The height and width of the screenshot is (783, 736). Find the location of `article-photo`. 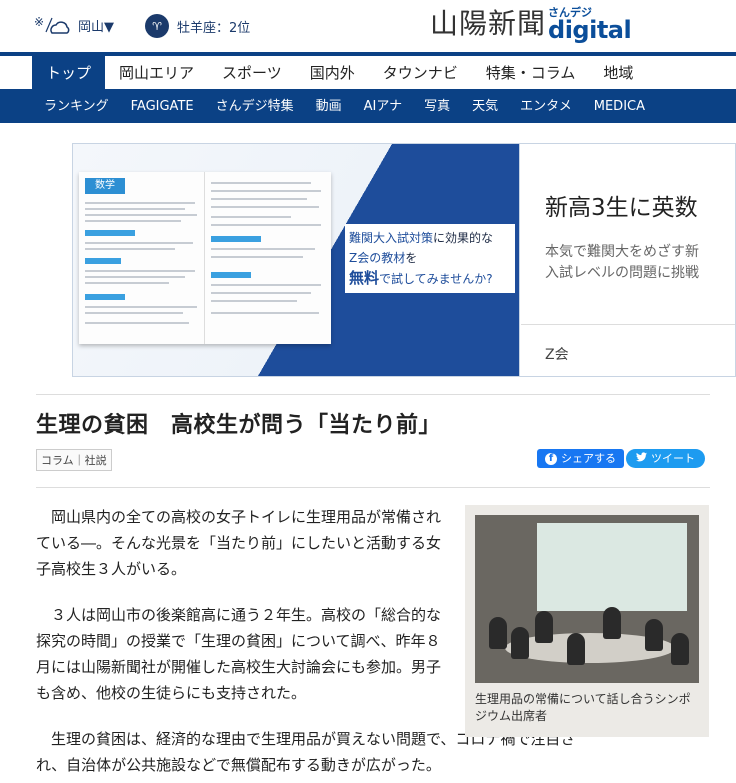

article-photo is located at coordinates (587, 599).